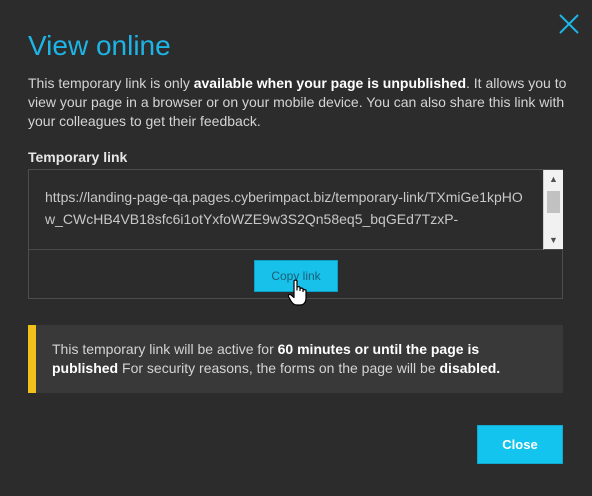 This screenshot has width=592, height=496. I want to click on dialog-title: View online, so click(99, 45).